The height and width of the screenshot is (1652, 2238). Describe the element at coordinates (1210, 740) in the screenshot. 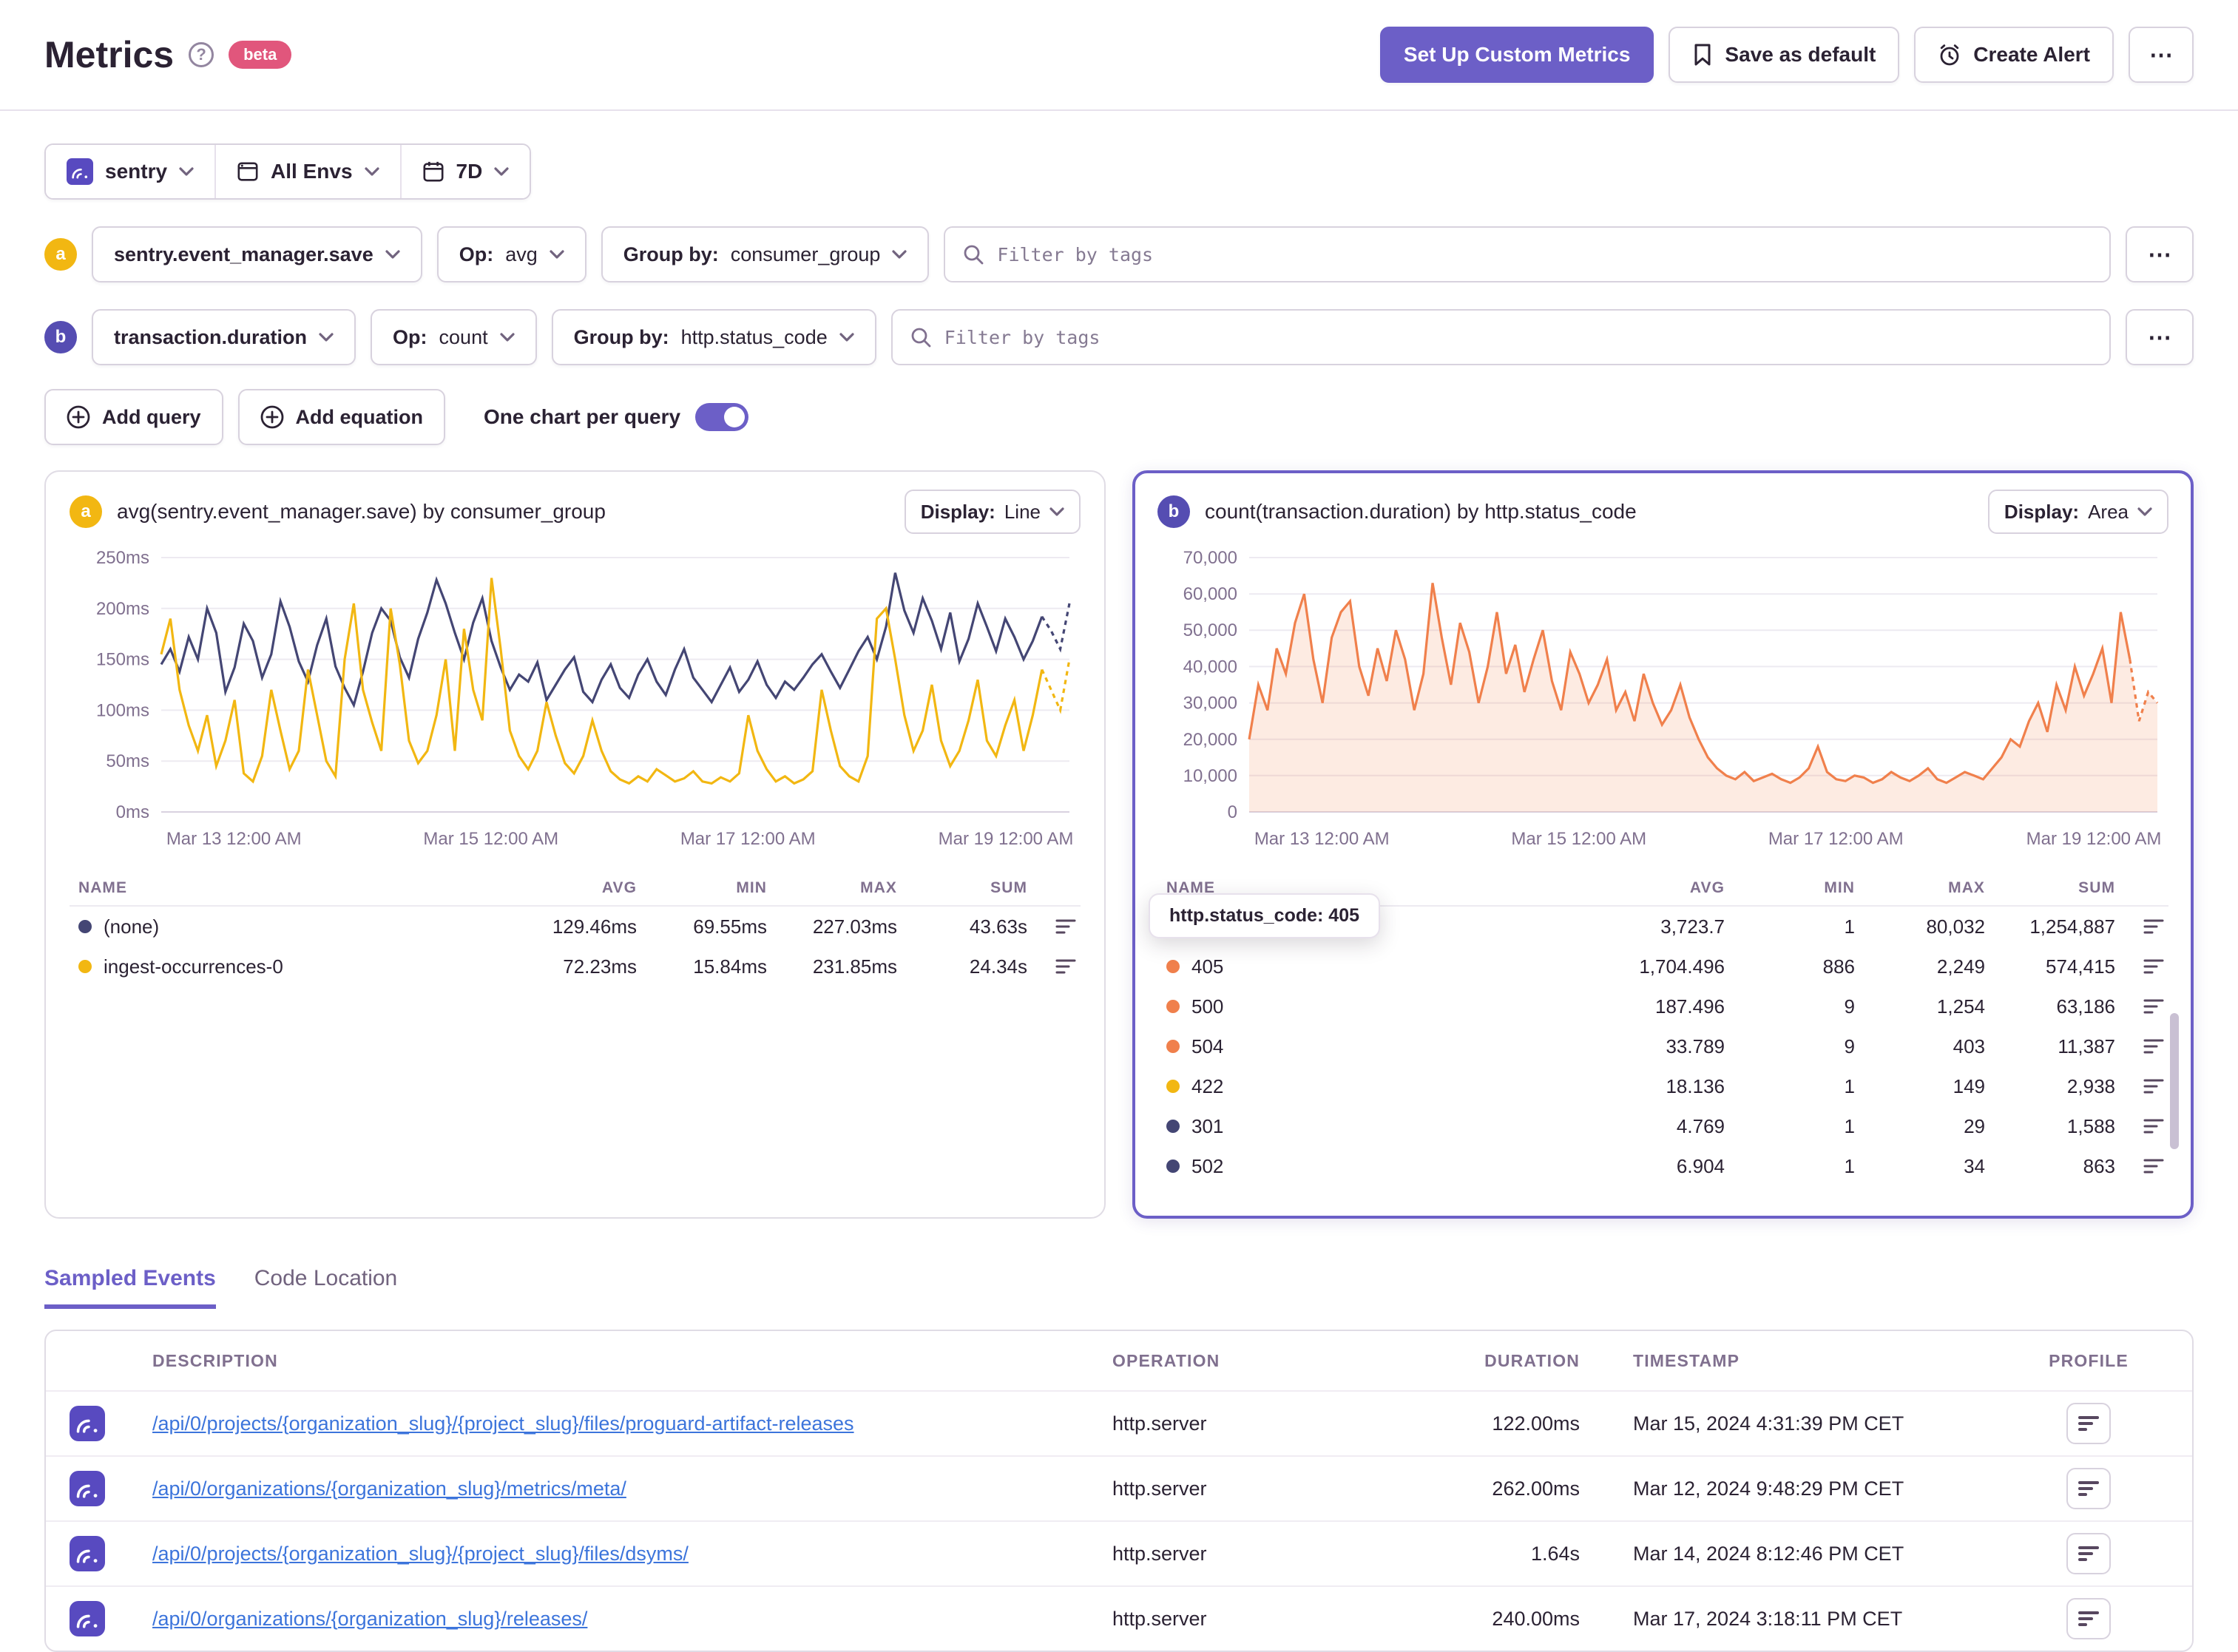

I see `svg-text: 20,000` at that location.